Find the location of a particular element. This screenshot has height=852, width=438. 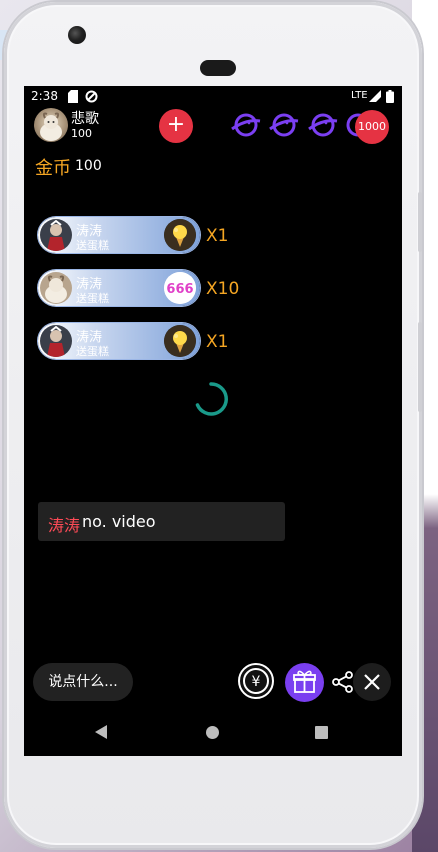

chat-text: no. video is located at coordinates (119, 521).